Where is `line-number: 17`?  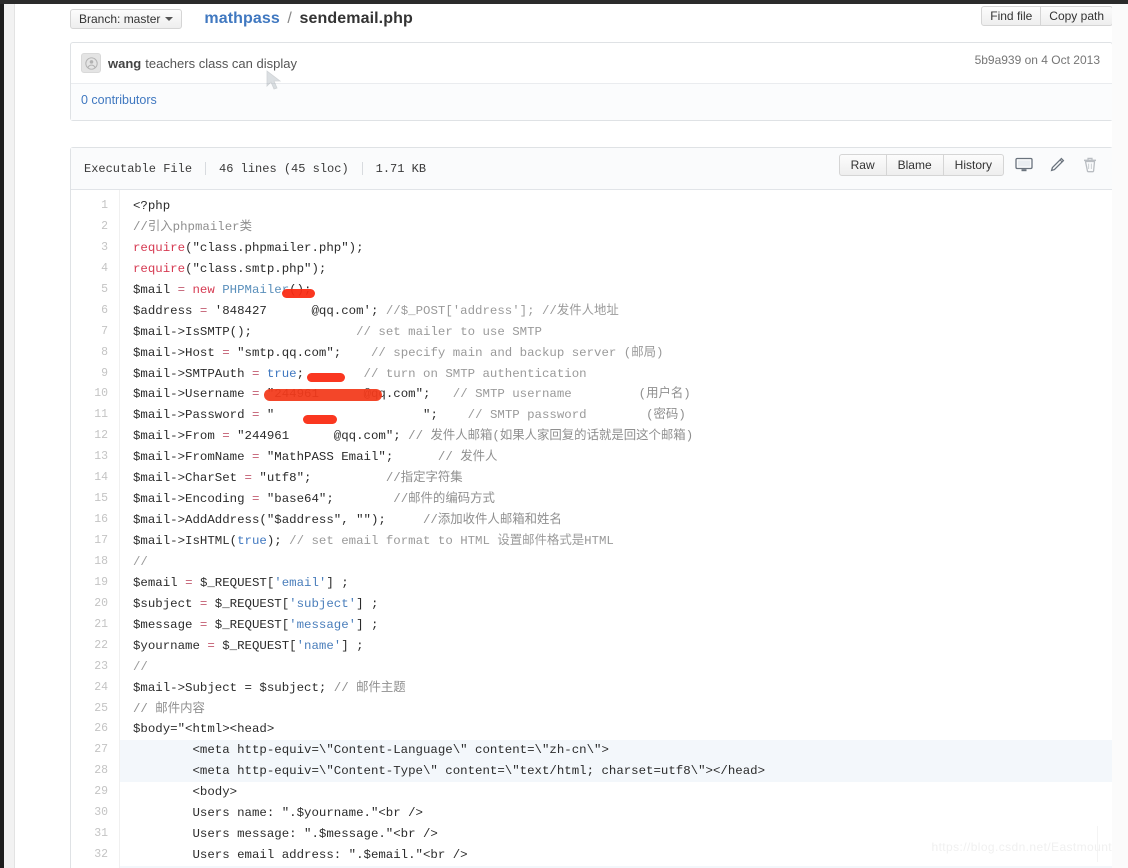
line-number: 17 is located at coordinates (101, 540).